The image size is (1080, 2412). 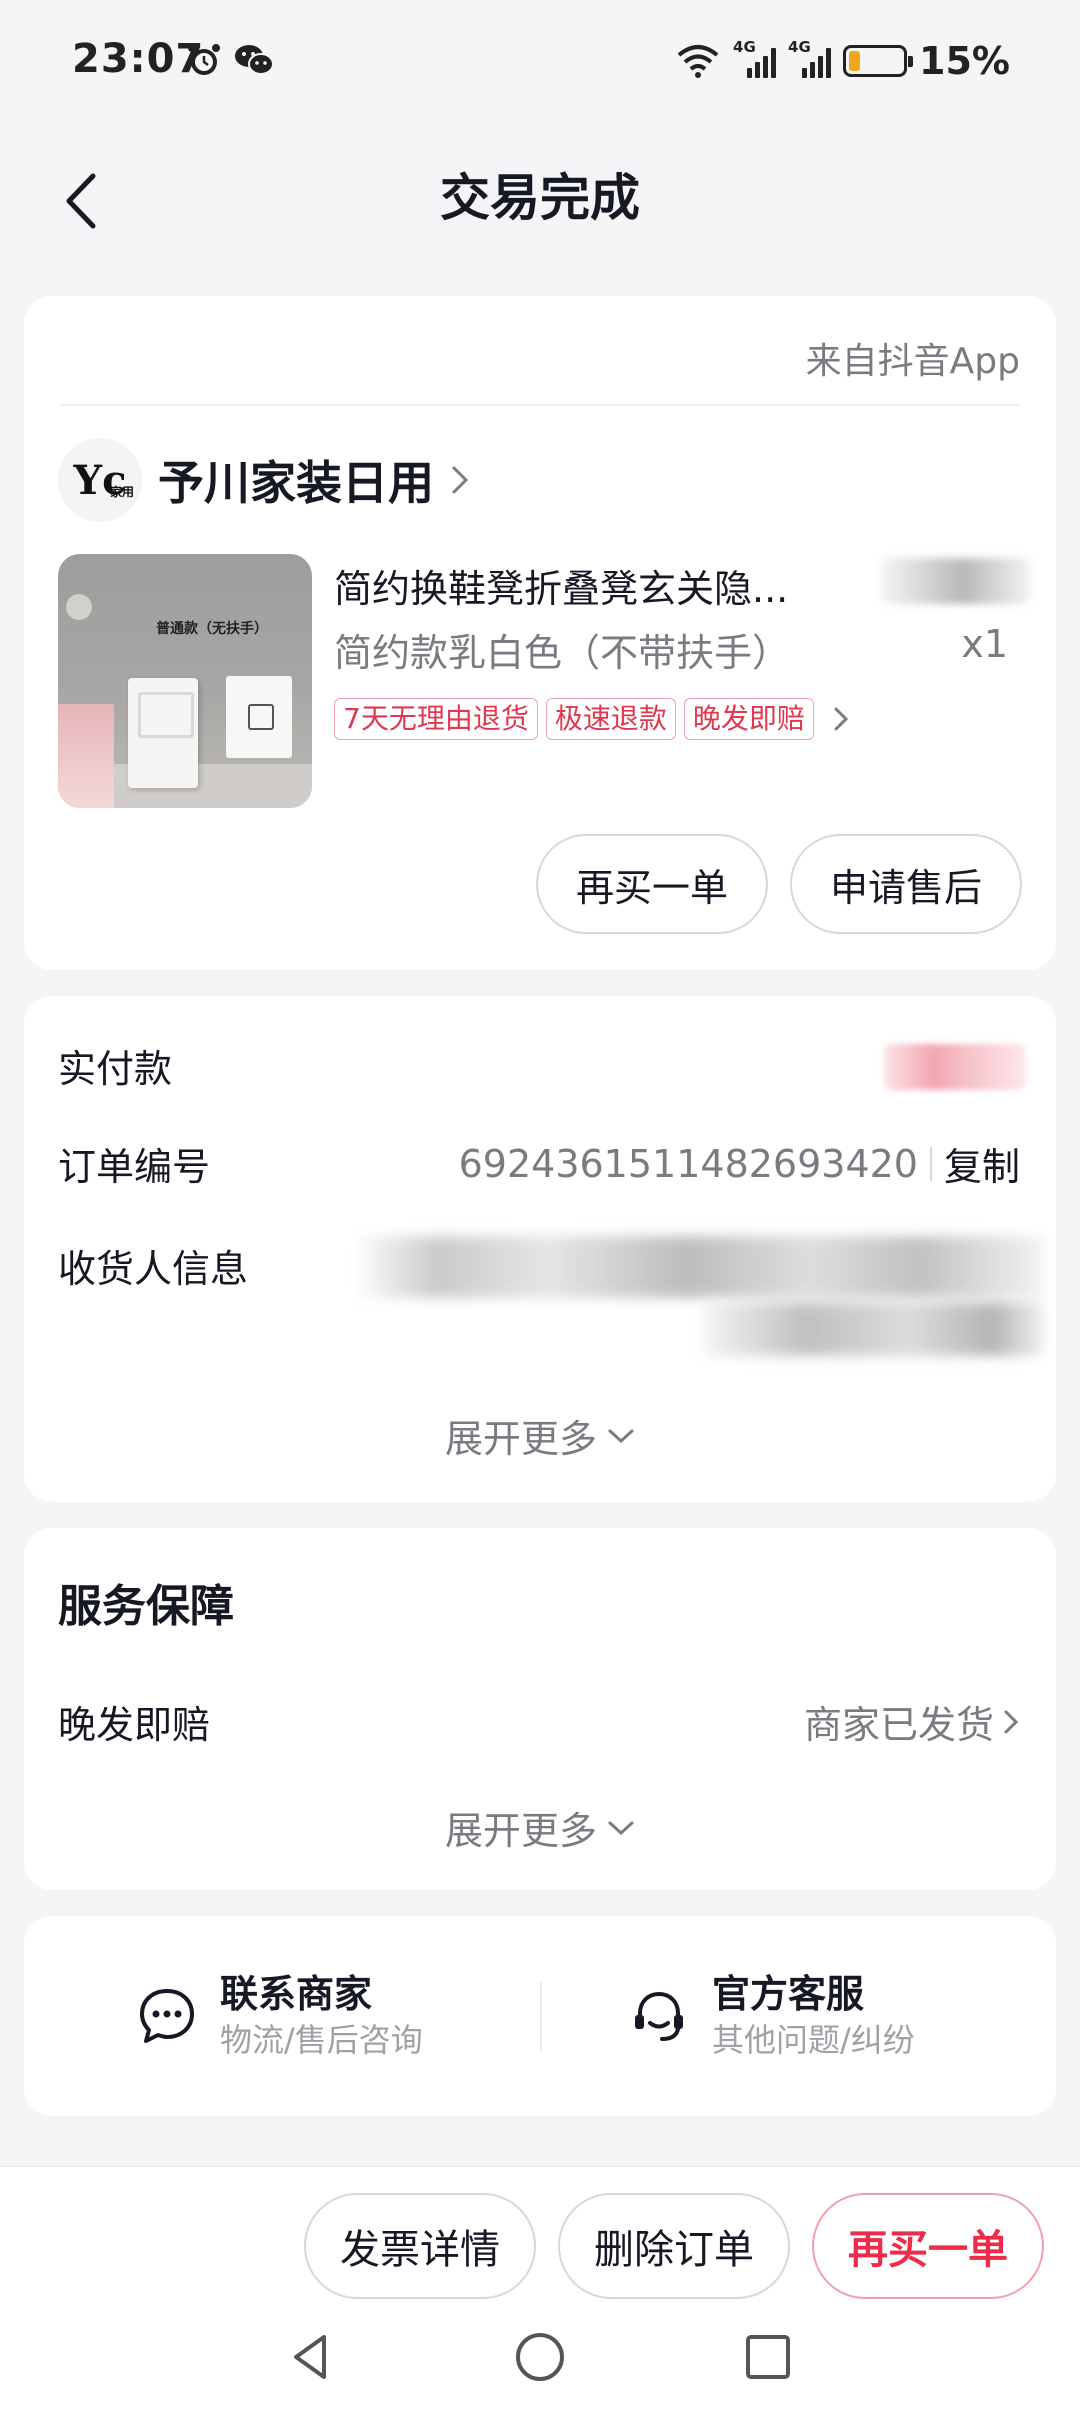 What do you see at coordinates (610, 719) in the screenshot?
I see `tag-fast-refund: 极速退款` at bounding box center [610, 719].